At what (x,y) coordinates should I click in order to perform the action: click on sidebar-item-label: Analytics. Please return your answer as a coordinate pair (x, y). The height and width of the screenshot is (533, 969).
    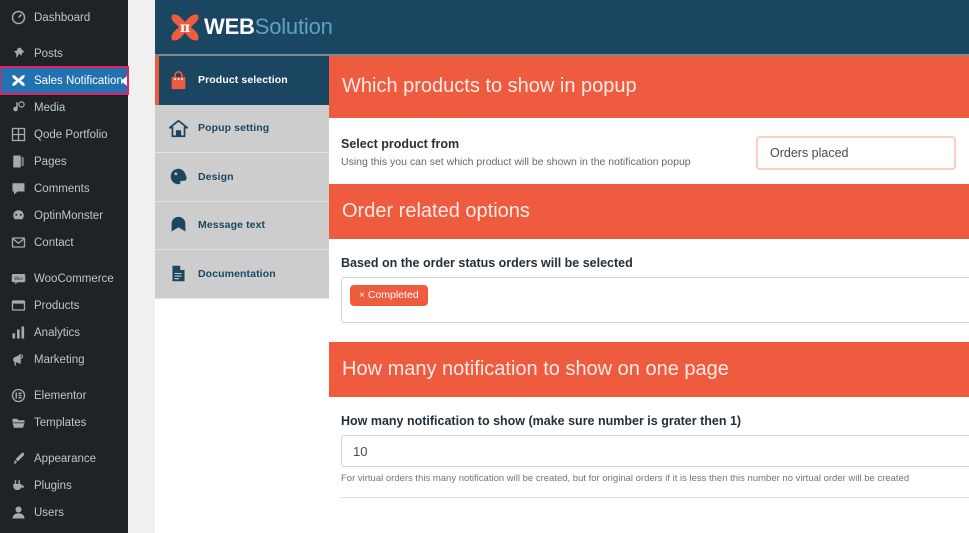
    Looking at the image, I should click on (57, 332).